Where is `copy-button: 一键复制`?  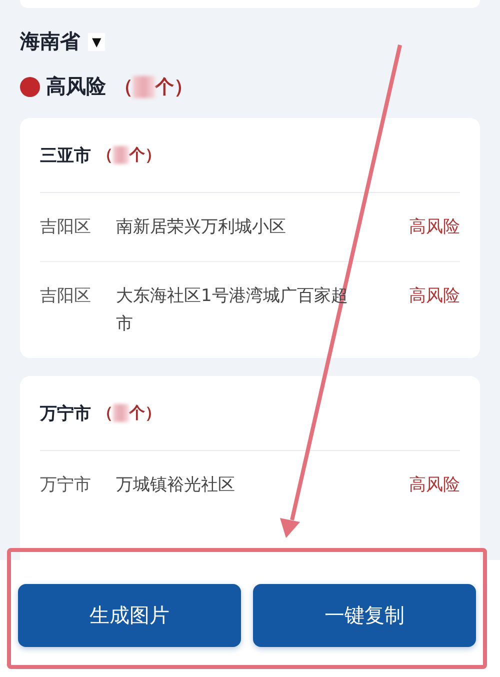
copy-button: 一键复制 is located at coordinates (364, 615).